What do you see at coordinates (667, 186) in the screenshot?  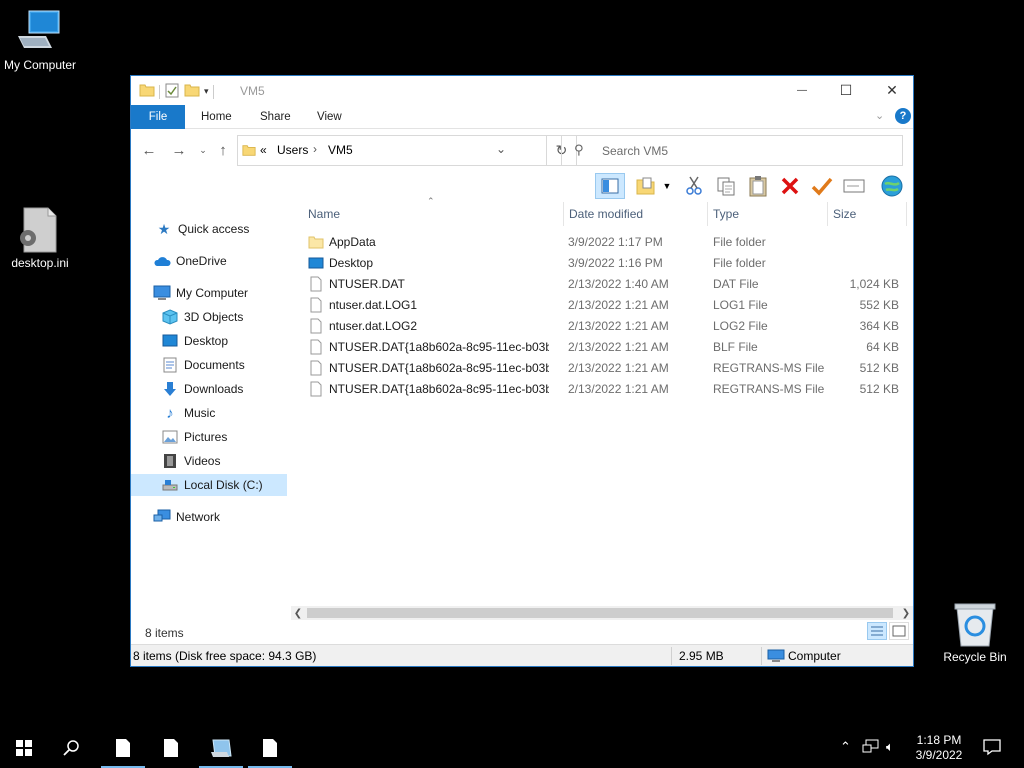 I see `new-item-dropdown-icon: ▼` at bounding box center [667, 186].